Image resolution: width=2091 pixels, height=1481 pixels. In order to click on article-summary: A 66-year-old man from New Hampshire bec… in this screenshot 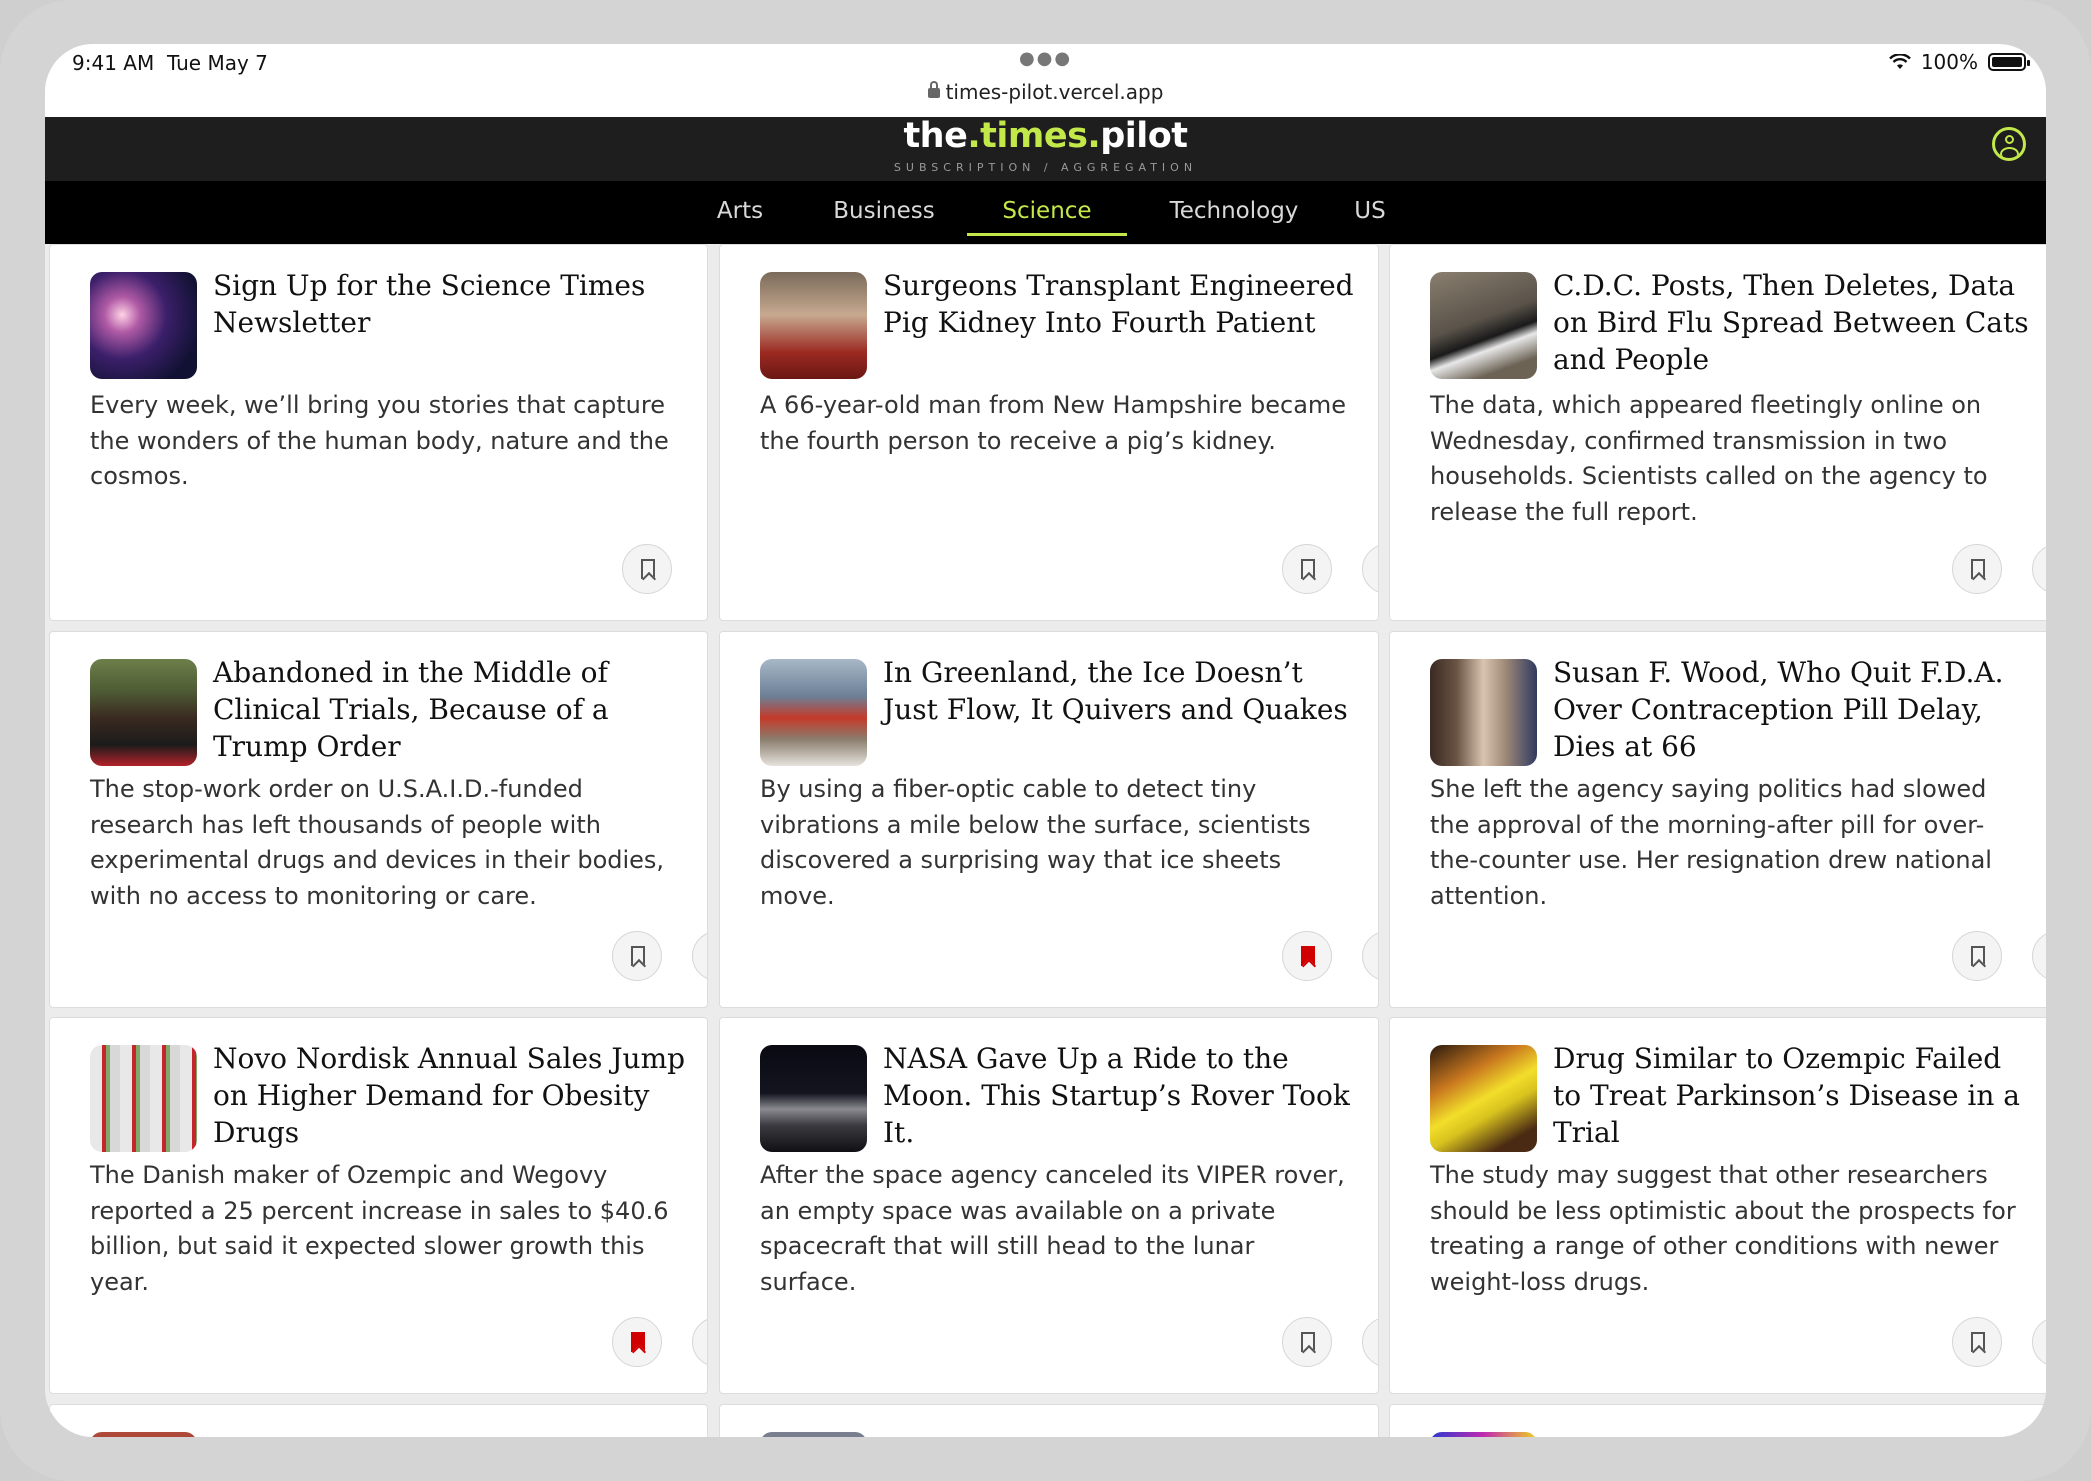, I will do `click(1053, 423)`.